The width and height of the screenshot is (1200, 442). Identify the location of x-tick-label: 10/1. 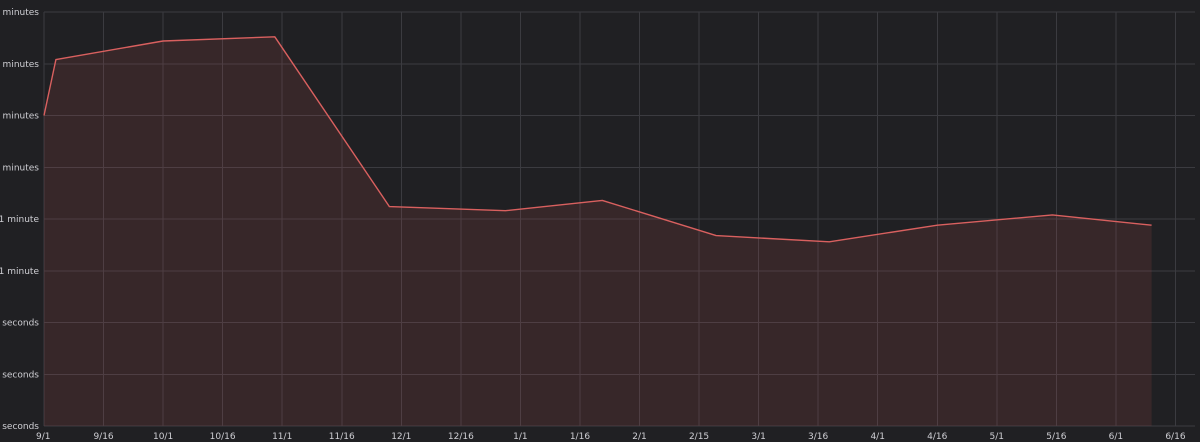
(163, 437).